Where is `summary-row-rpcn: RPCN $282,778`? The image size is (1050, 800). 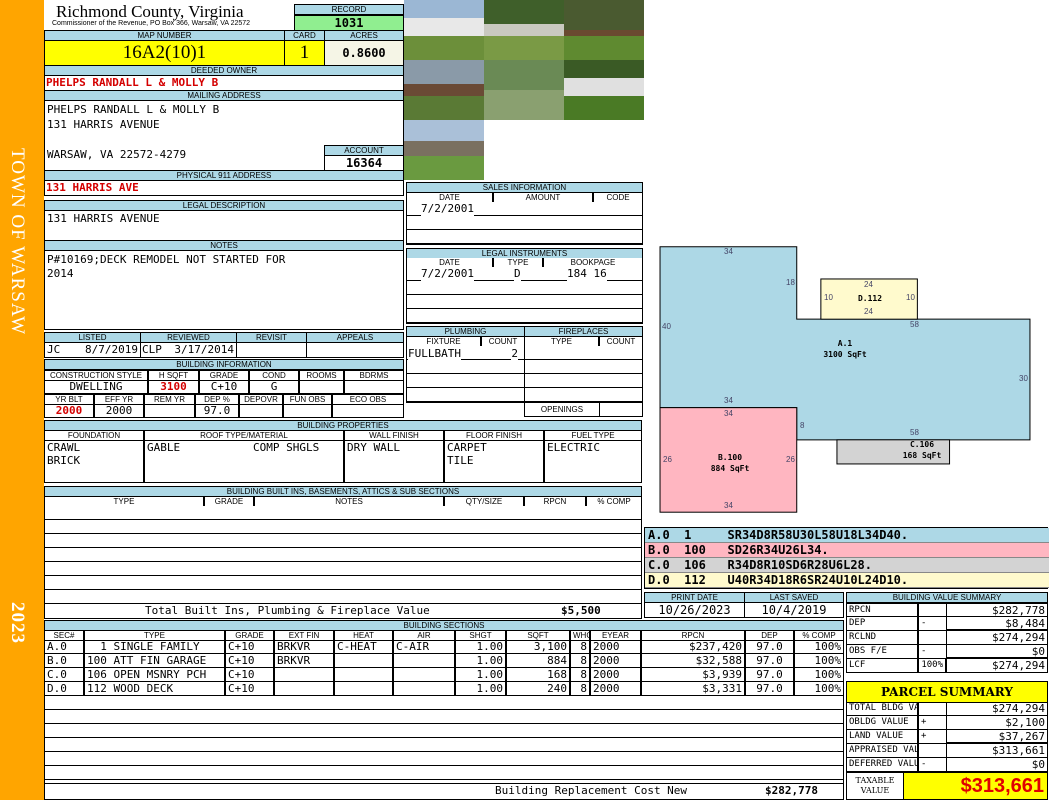
summary-row-rpcn: RPCN $282,778 is located at coordinates (947, 610).